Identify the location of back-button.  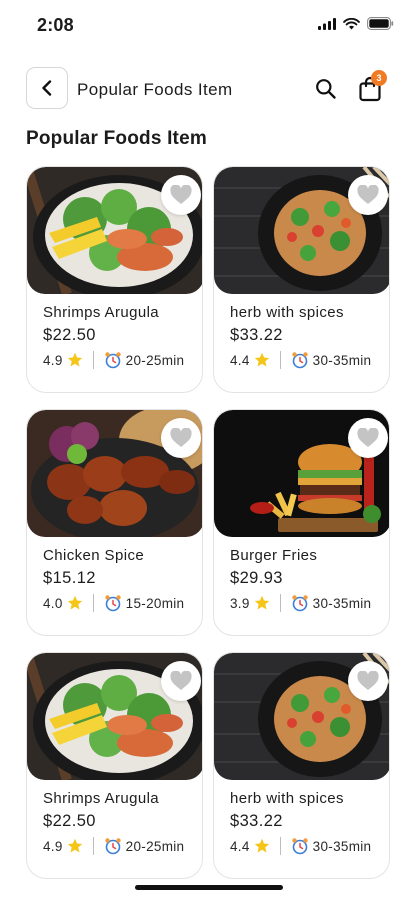
(47, 88).